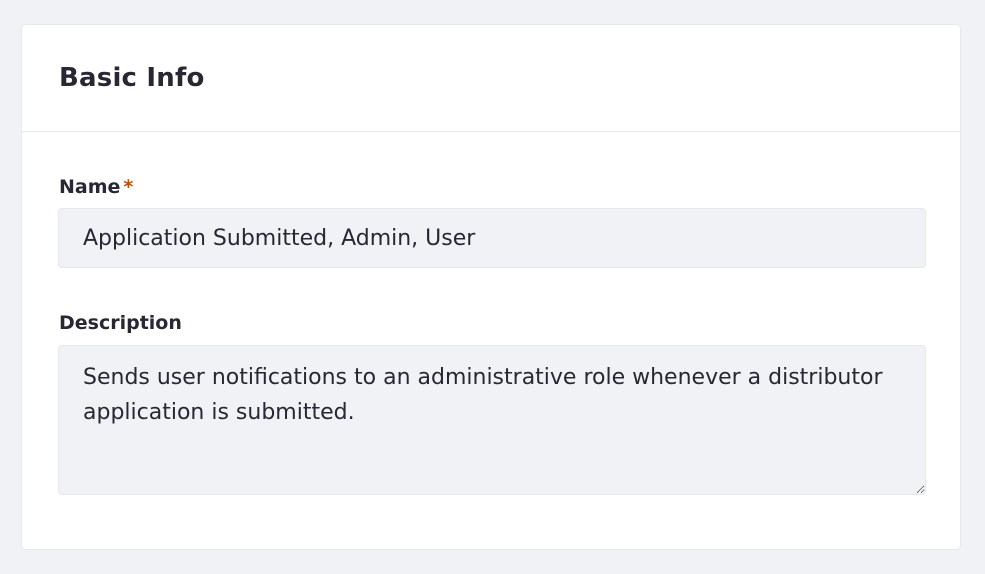  I want to click on name-input, so click(492, 238).